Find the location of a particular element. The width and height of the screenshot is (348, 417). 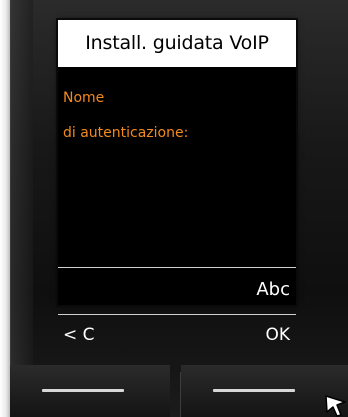

softkey-separator is located at coordinates (177, 314).